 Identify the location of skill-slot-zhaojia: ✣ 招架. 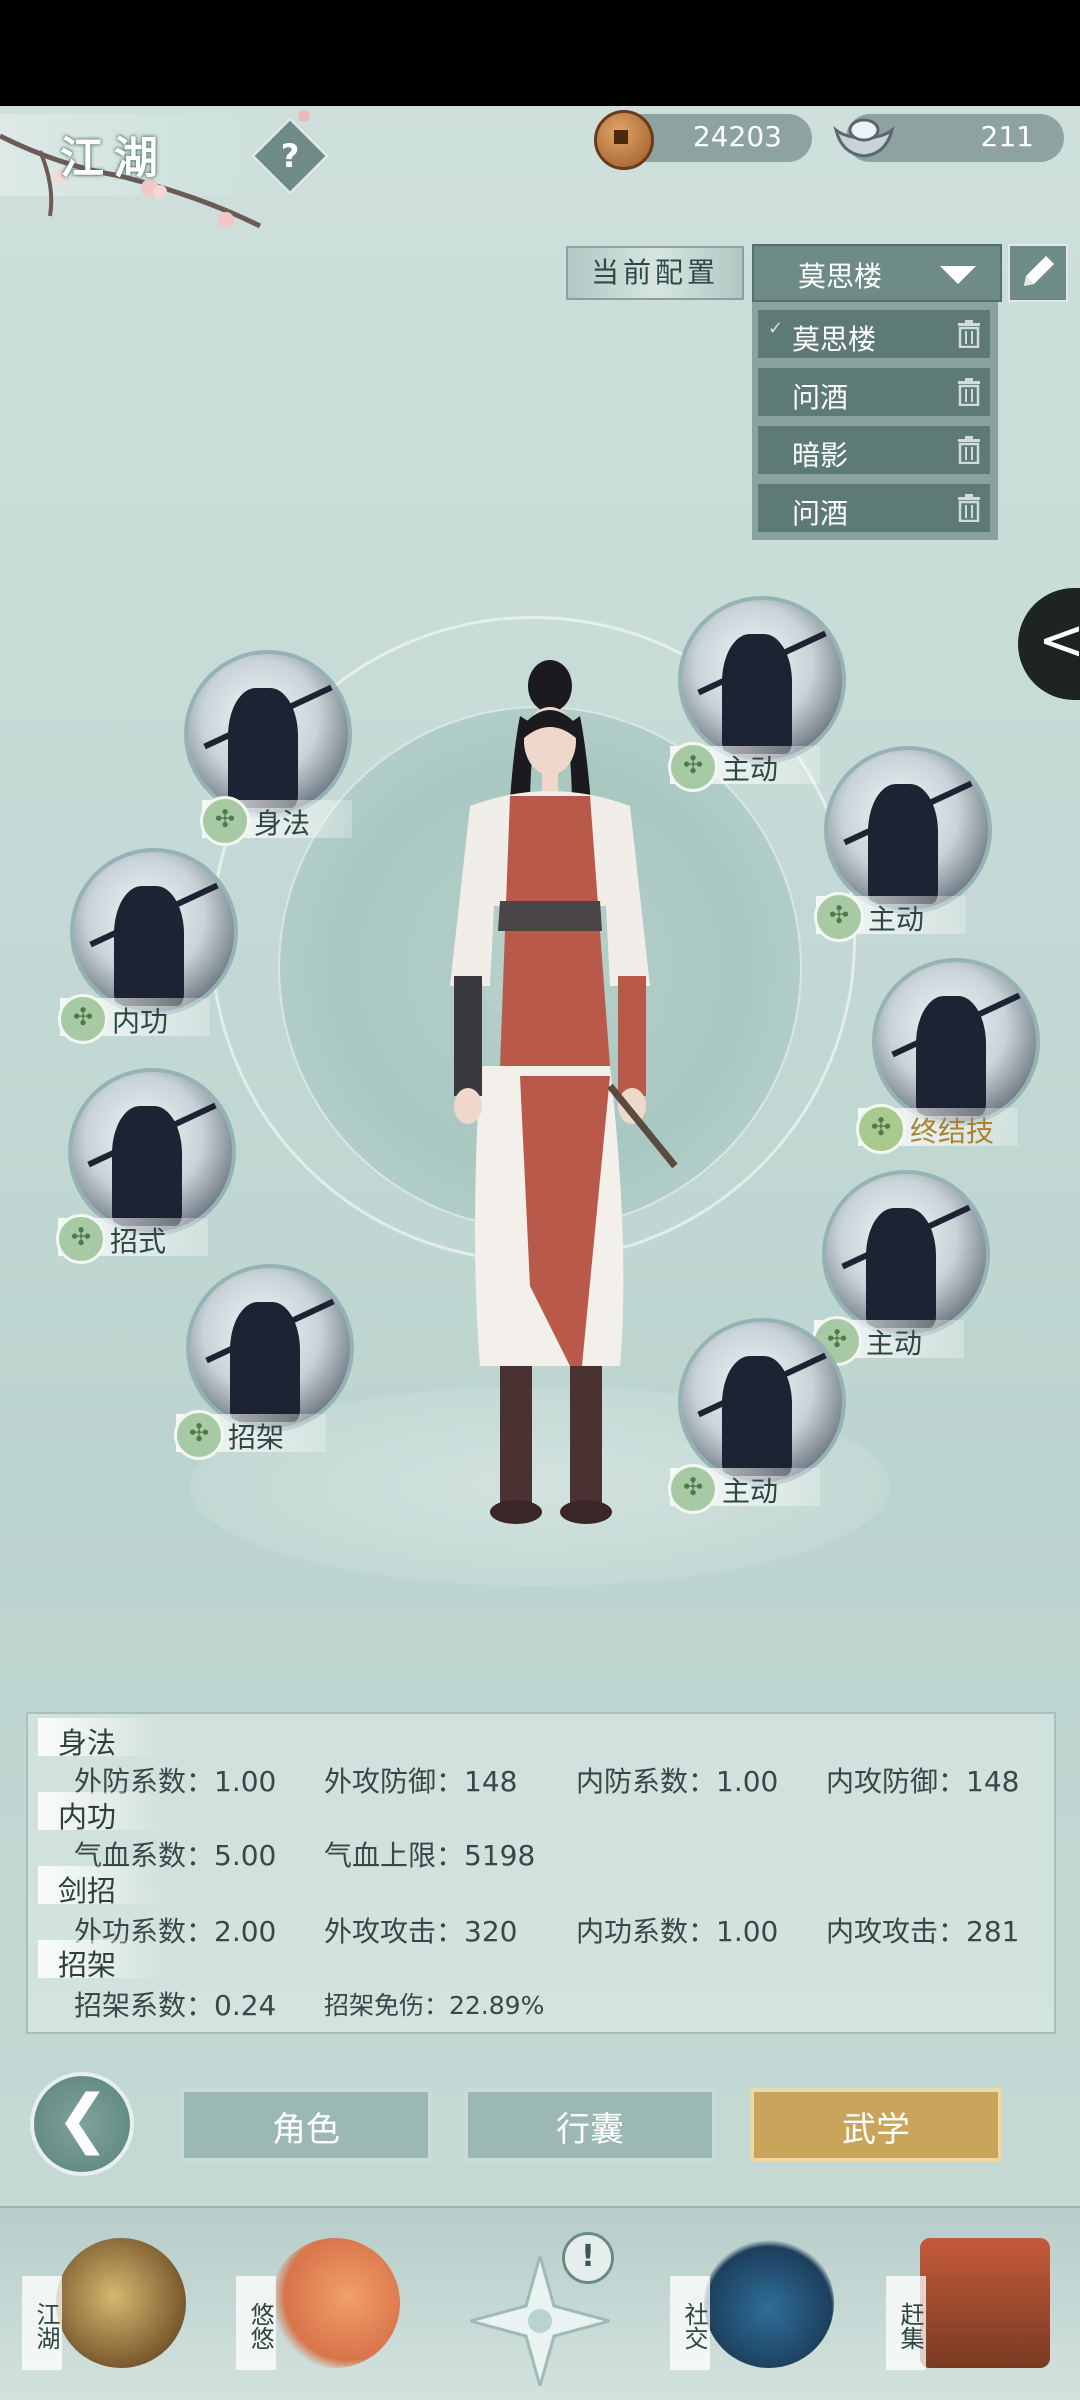
(270, 1364).